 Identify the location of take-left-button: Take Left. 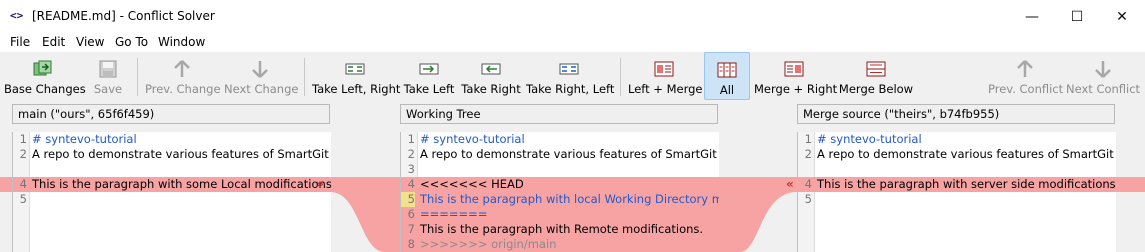
(429, 76).